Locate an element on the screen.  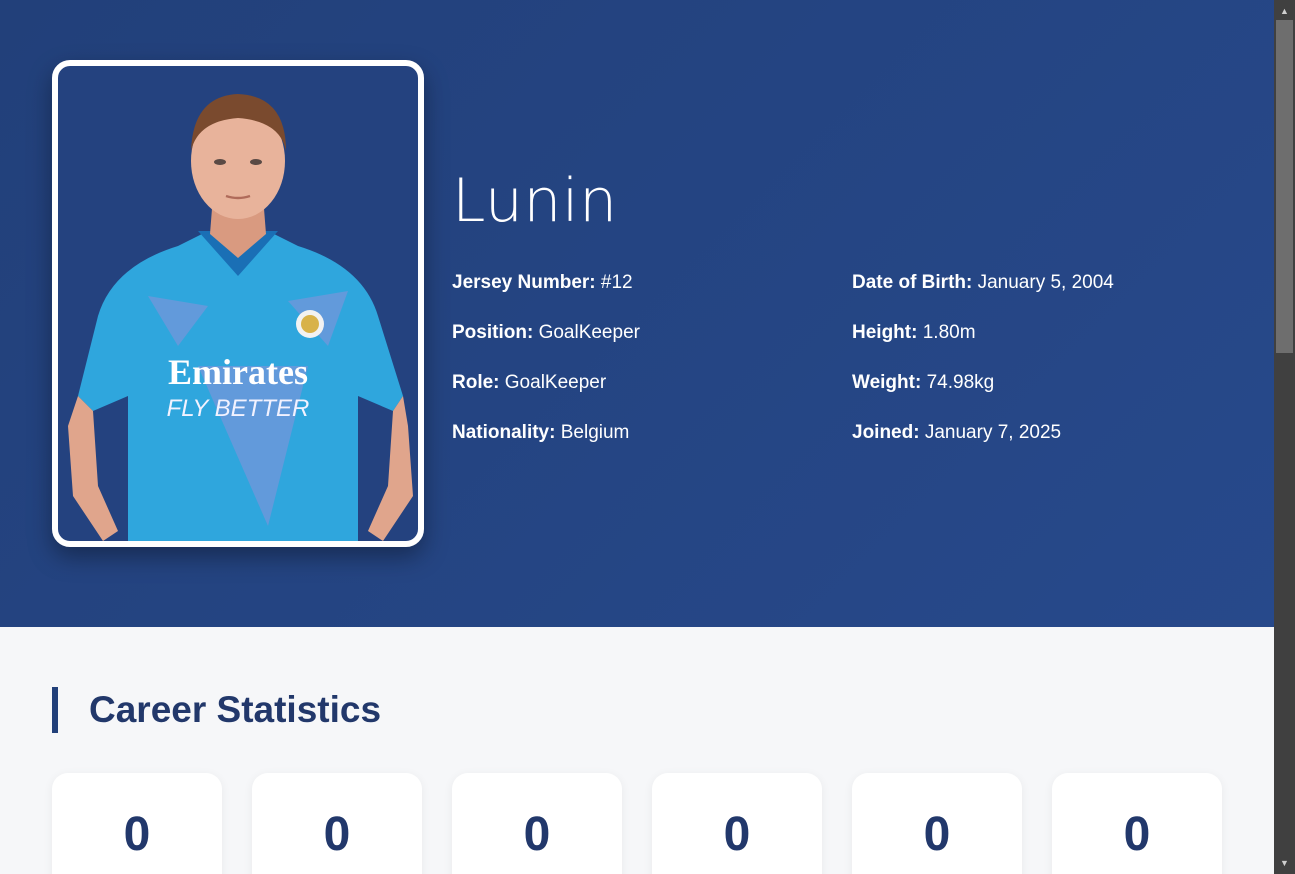
weight-label: Weight: is located at coordinates (887, 382).